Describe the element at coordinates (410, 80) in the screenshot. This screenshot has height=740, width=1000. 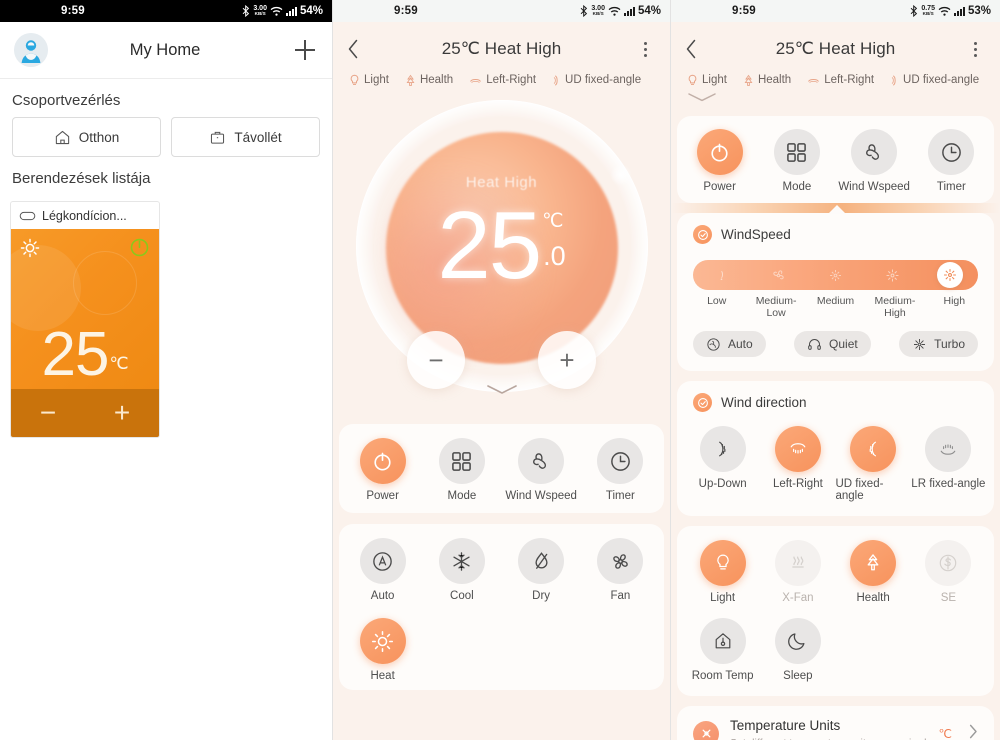
I see `tree-icon` at that location.